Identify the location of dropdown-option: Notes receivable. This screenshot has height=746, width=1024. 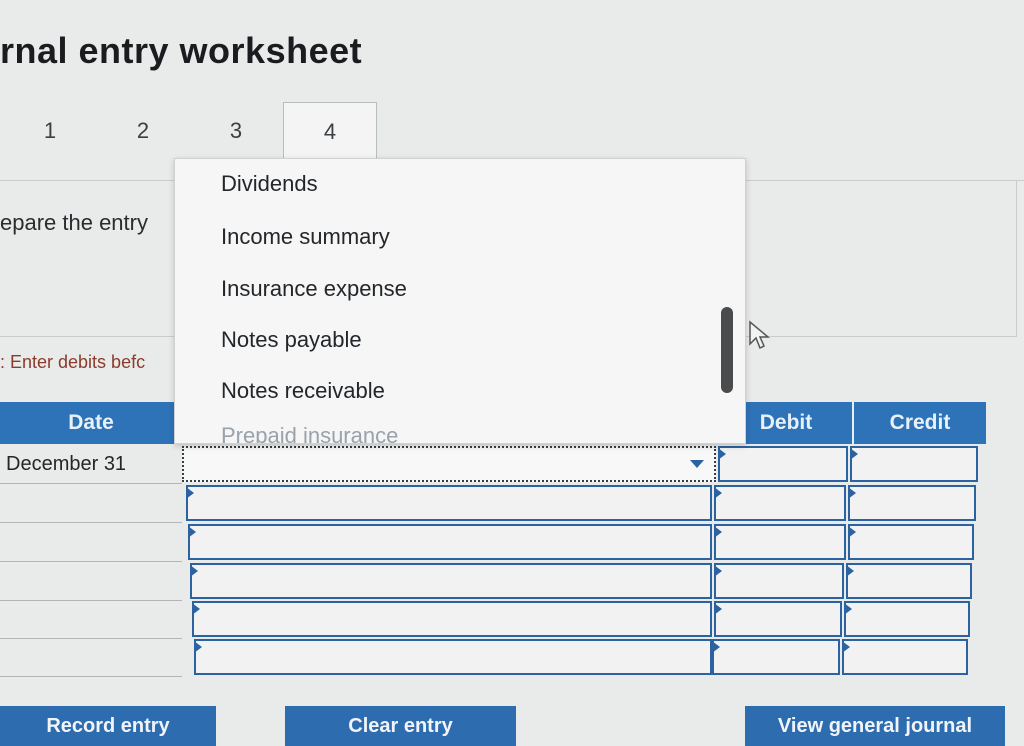
(303, 391).